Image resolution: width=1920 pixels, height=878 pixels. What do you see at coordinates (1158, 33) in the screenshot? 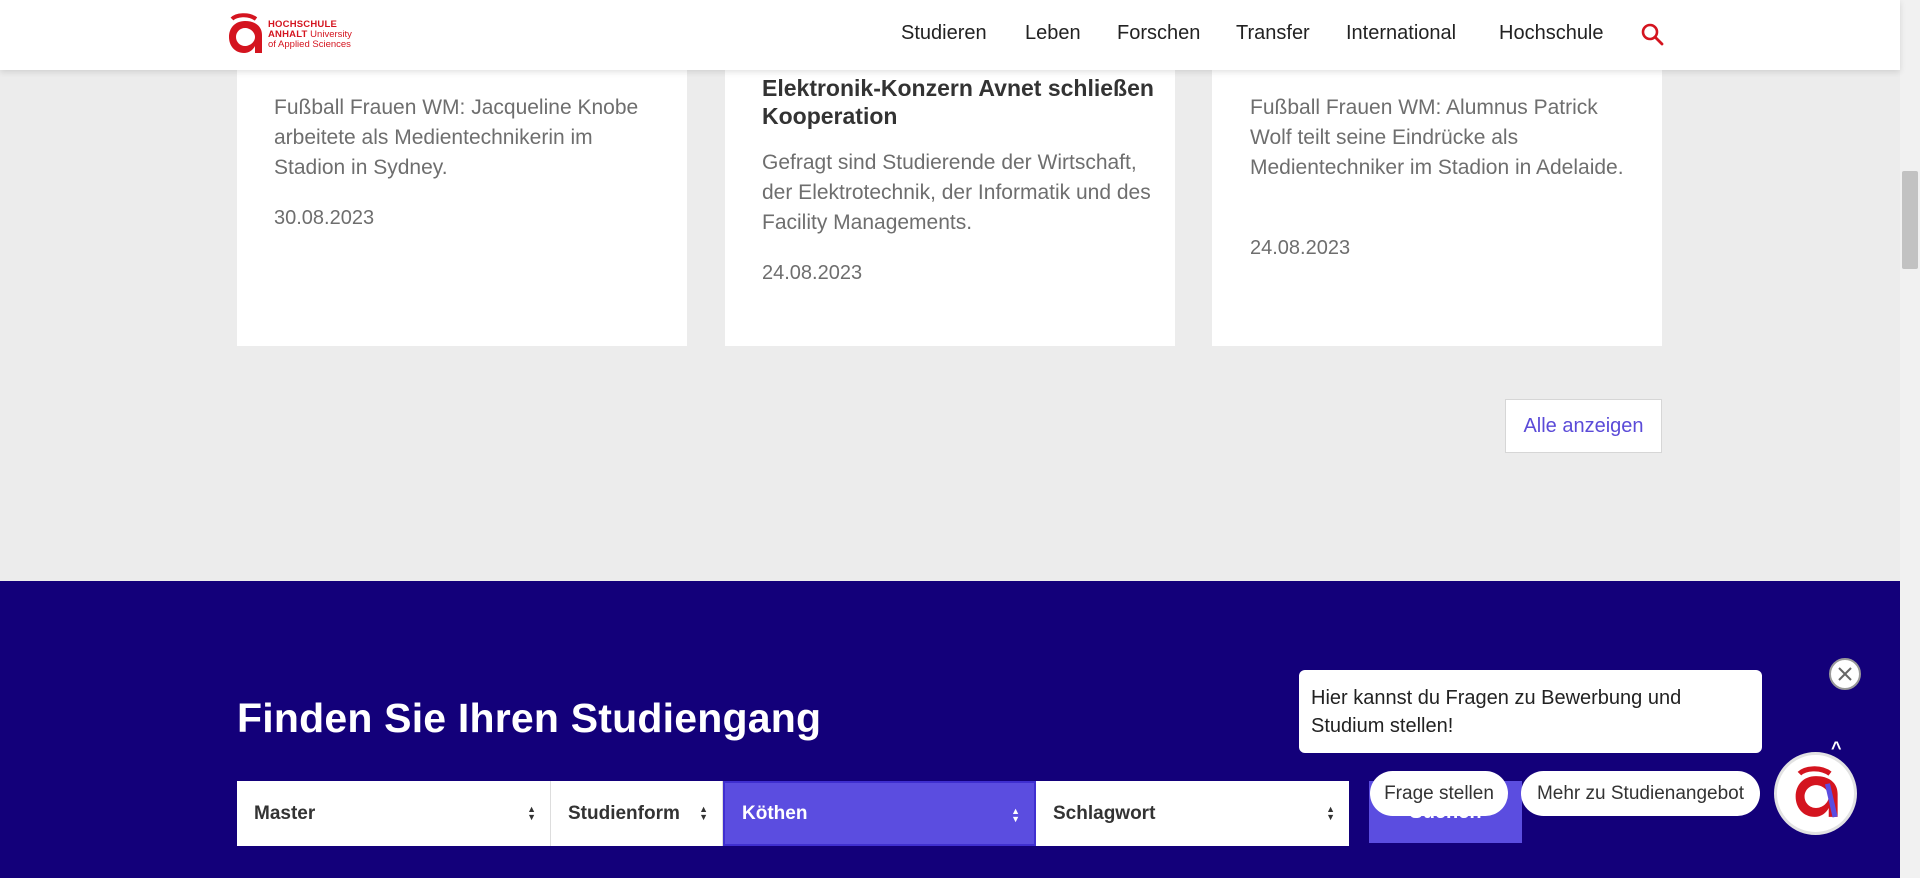
I see `nav-forschen: Forschen` at bounding box center [1158, 33].